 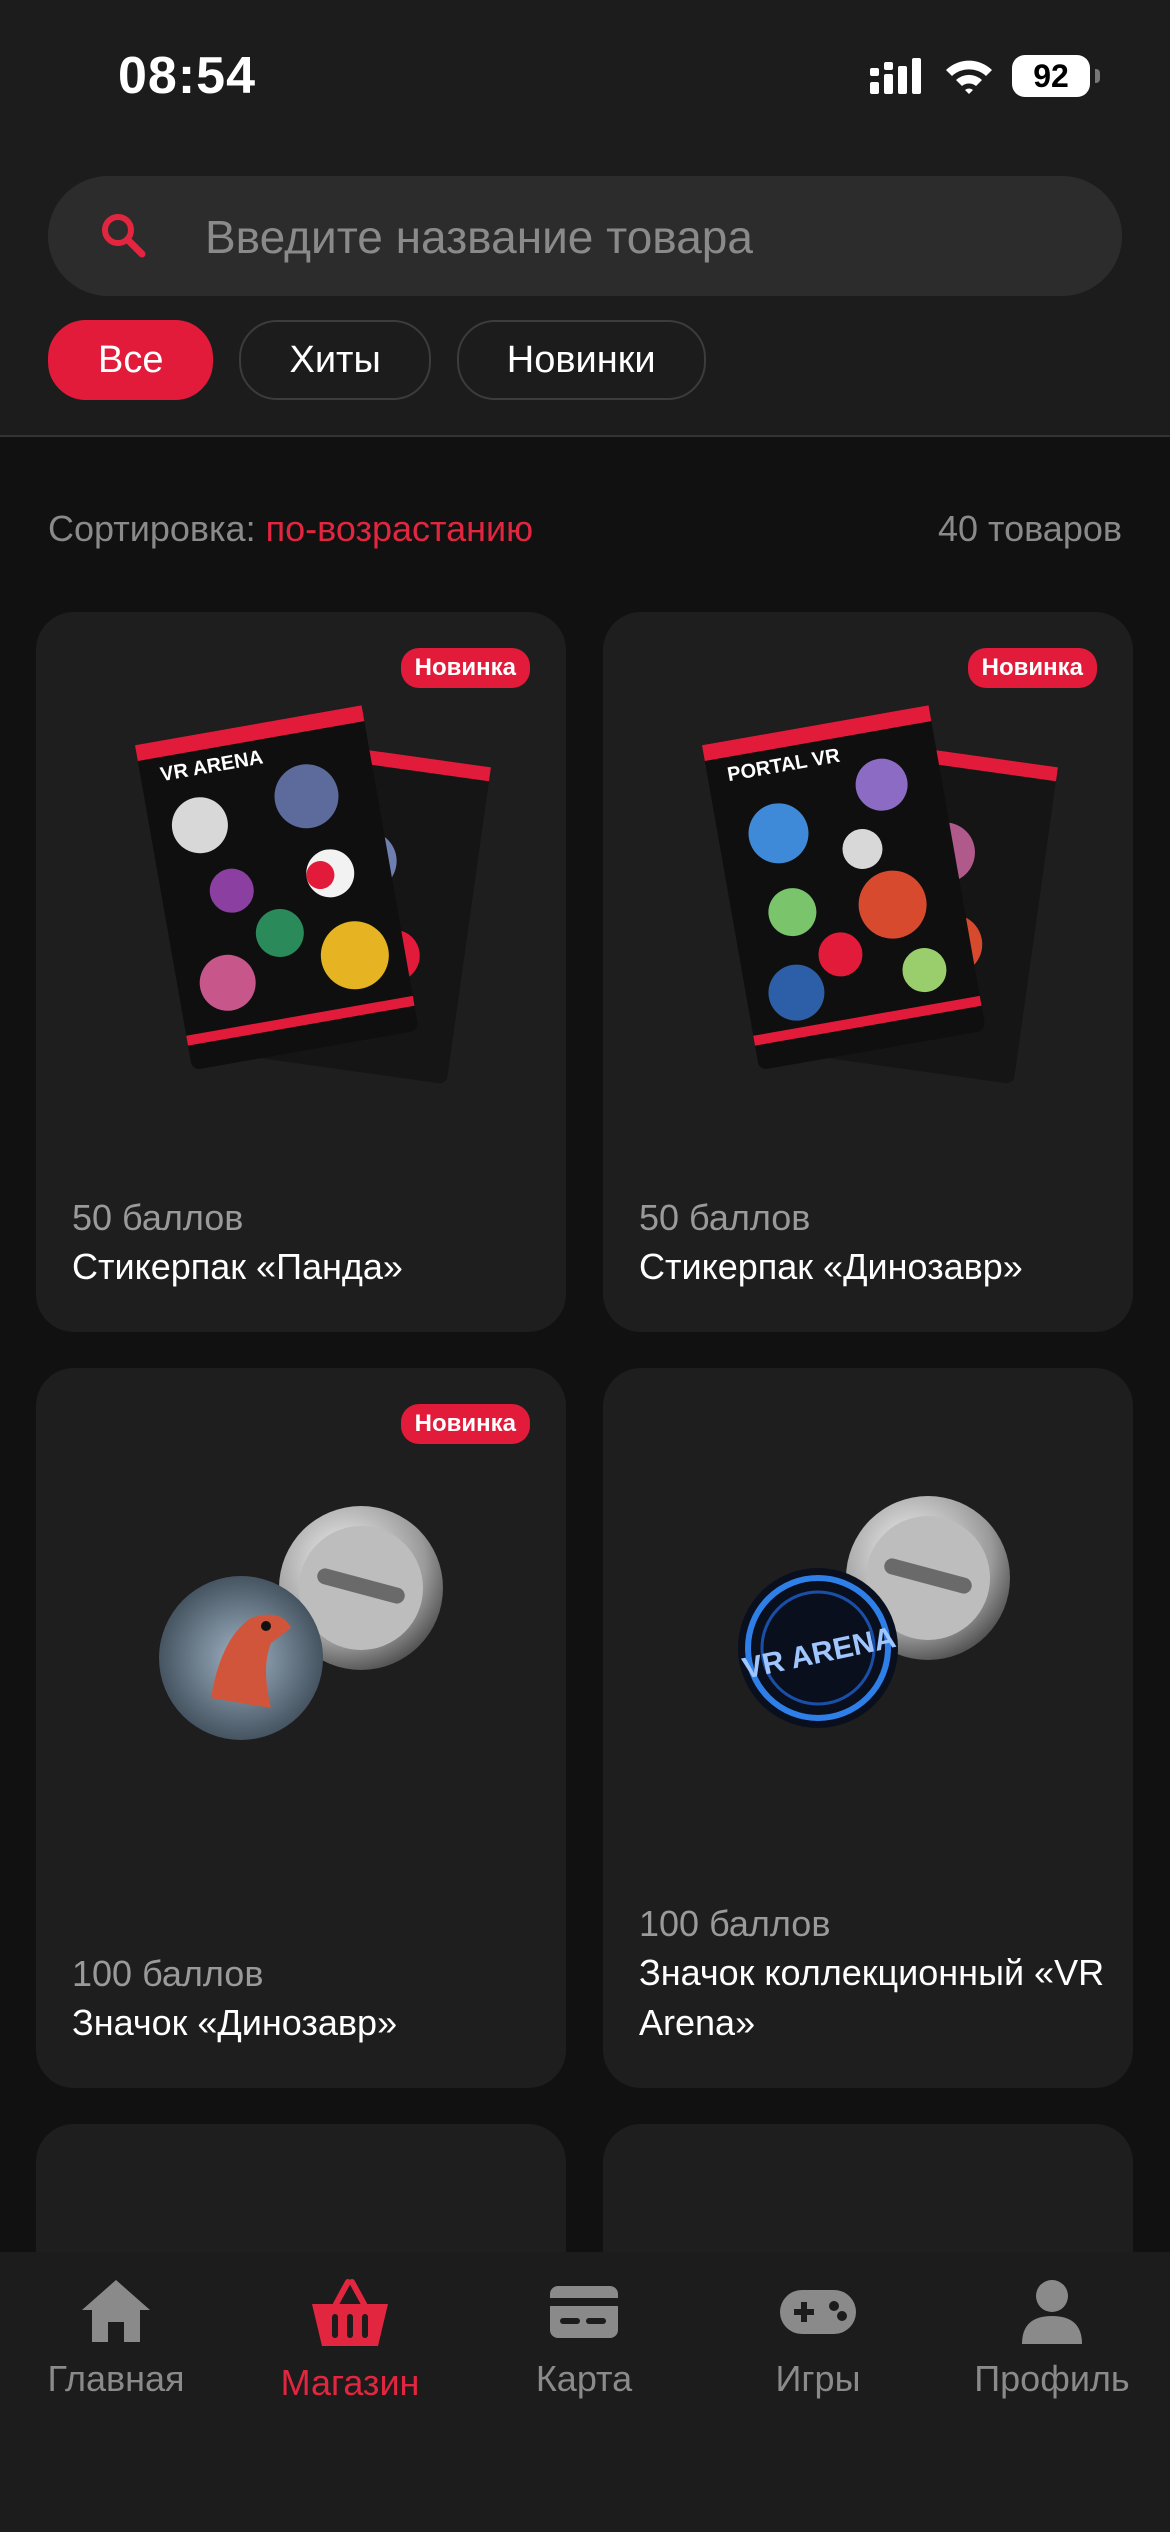 What do you see at coordinates (831, 1266) in the screenshot?
I see `product-name: Стикерпак «Динозавр»` at bounding box center [831, 1266].